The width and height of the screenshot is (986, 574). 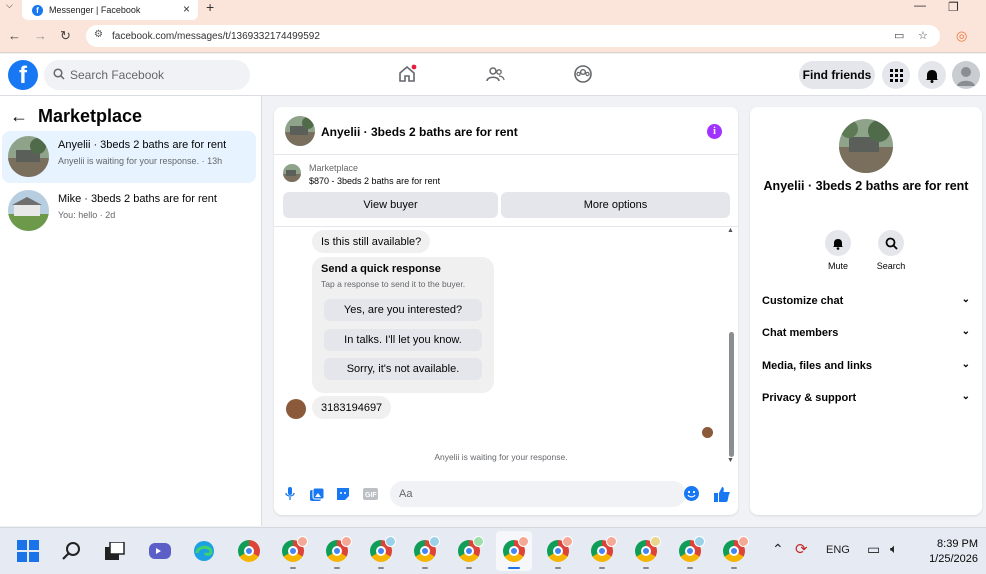 What do you see at coordinates (115, 551) in the screenshot?
I see `task-view-icon` at bounding box center [115, 551].